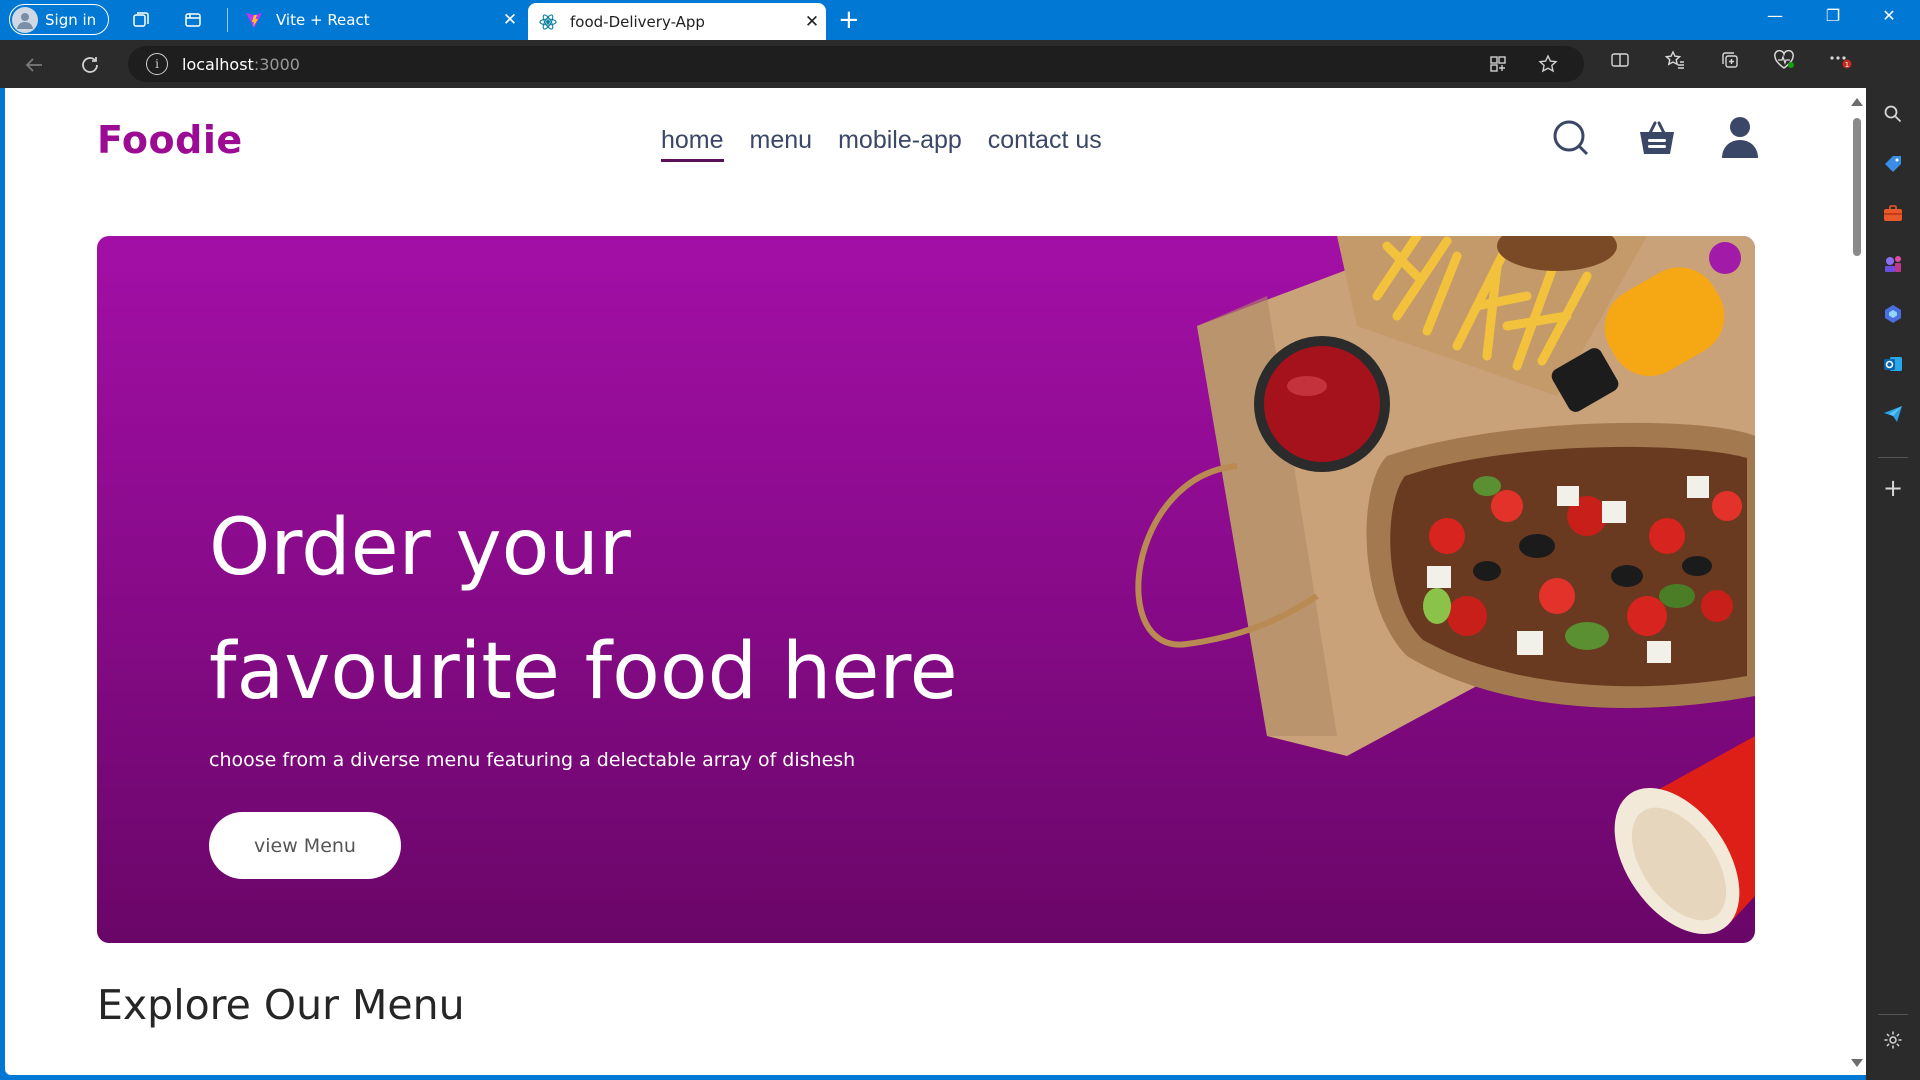 This screenshot has width=1920, height=1080. I want to click on hero-title: Order your favourite food here, so click(659, 610).